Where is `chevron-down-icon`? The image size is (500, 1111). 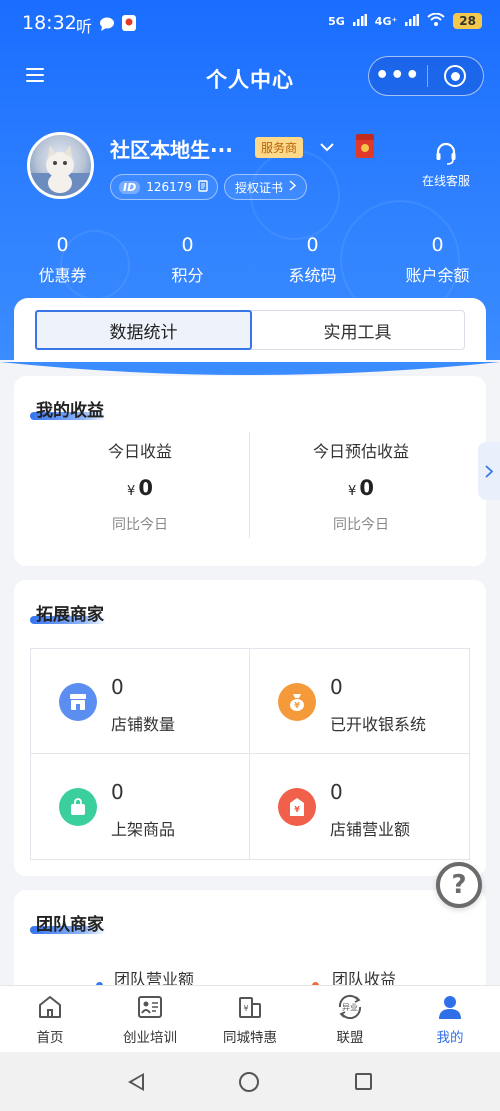 chevron-down-icon is located at coordinates (327, 148).